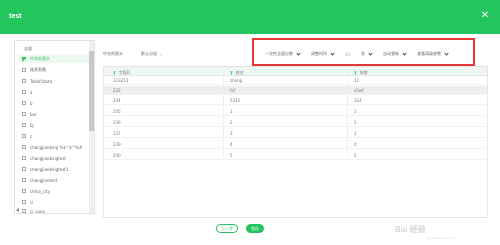  I want to click on table-list-item: china_city, so click(36, 191).